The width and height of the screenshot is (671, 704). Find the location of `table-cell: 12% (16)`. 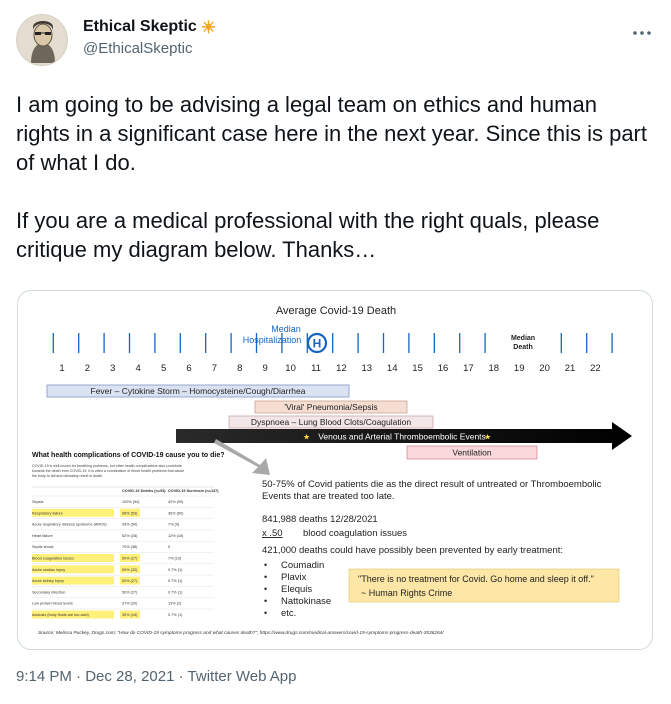

table-cell: 12% (16) is located at coordinates (176, 536).